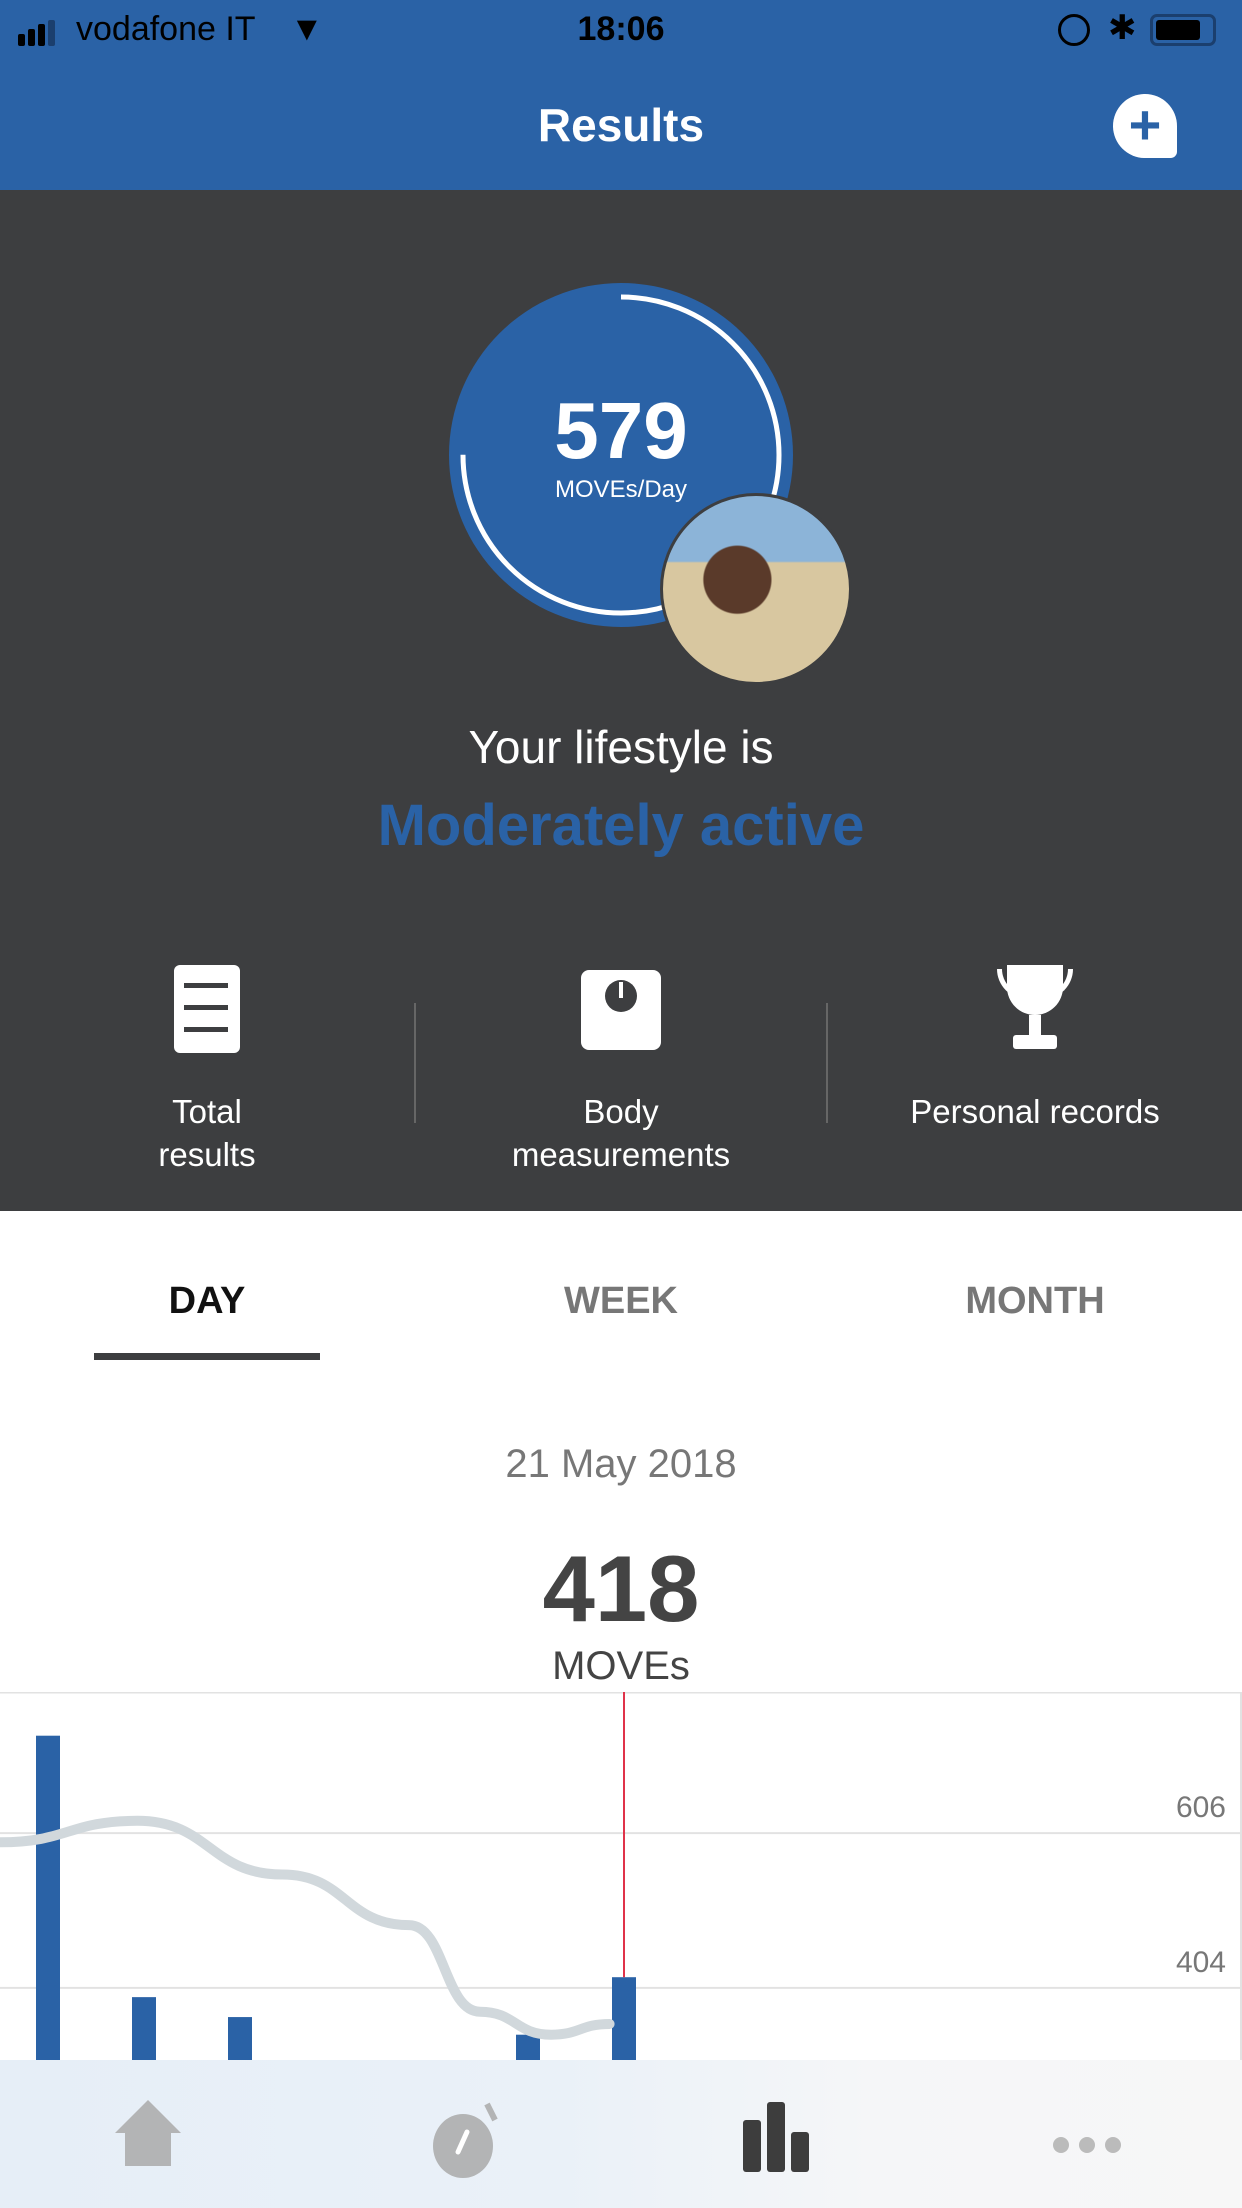  What do you see at coordinates (621, 29) in the screenshot?
I see `clock: 18:06` at bounding box center [621, 29].